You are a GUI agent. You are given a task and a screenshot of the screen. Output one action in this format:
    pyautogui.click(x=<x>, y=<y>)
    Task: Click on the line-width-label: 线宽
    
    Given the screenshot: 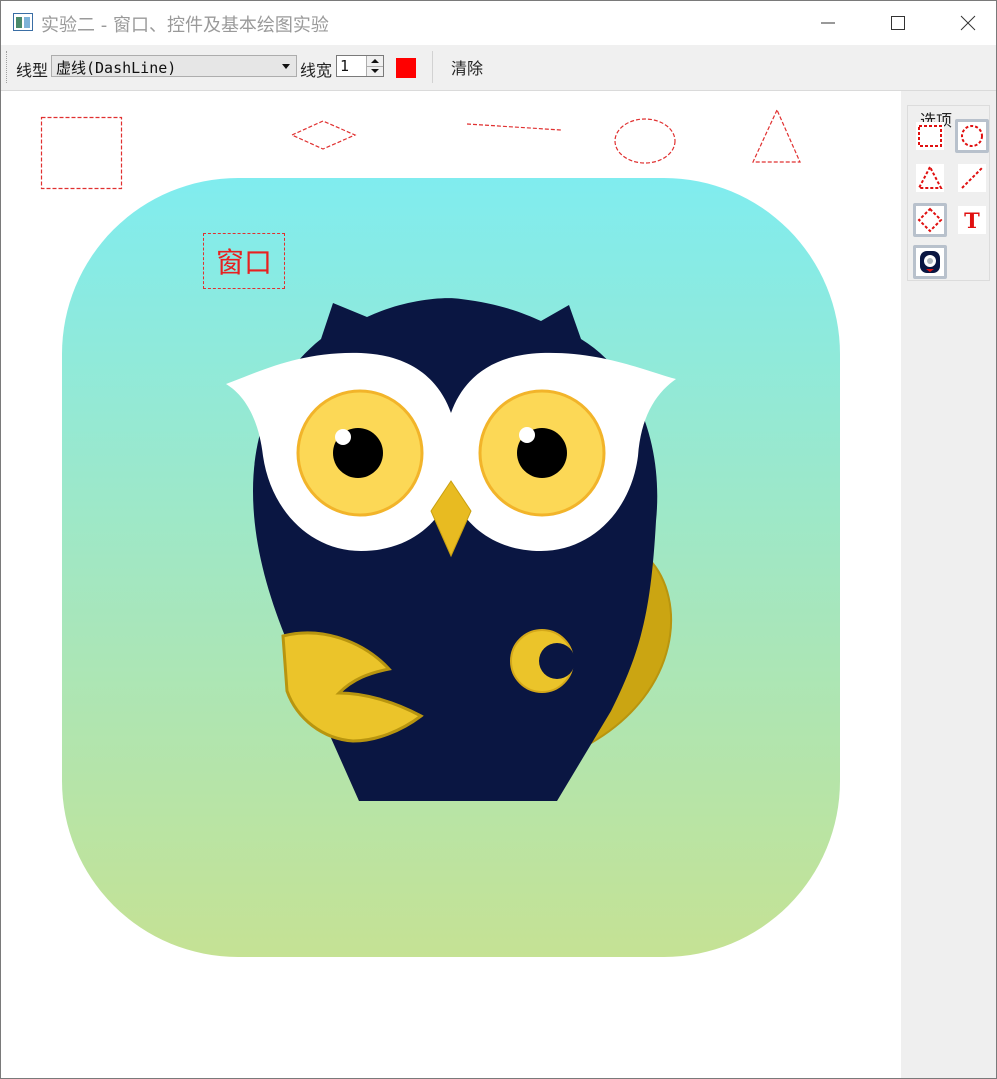 What is the action you would take?
    pyautogui.click(x=316, y=70)
    